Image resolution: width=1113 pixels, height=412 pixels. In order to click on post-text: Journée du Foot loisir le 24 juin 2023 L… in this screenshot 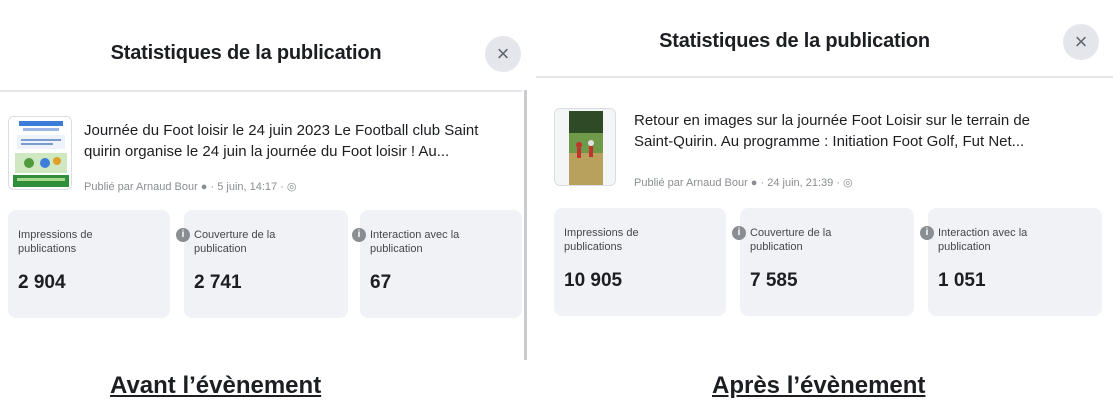, I will do `click(281, 141)`.